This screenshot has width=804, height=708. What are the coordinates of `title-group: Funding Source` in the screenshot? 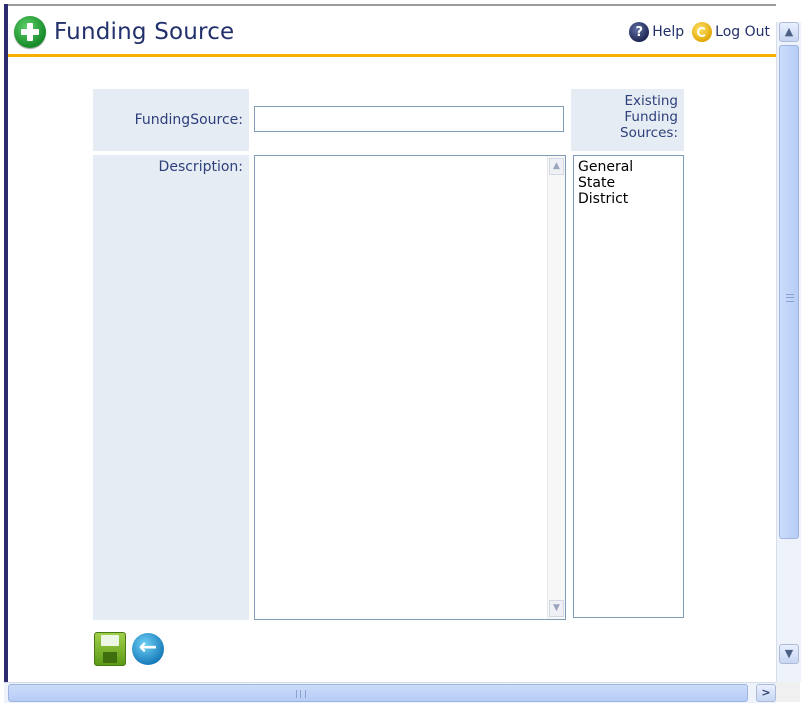 It's located at (124, 32).